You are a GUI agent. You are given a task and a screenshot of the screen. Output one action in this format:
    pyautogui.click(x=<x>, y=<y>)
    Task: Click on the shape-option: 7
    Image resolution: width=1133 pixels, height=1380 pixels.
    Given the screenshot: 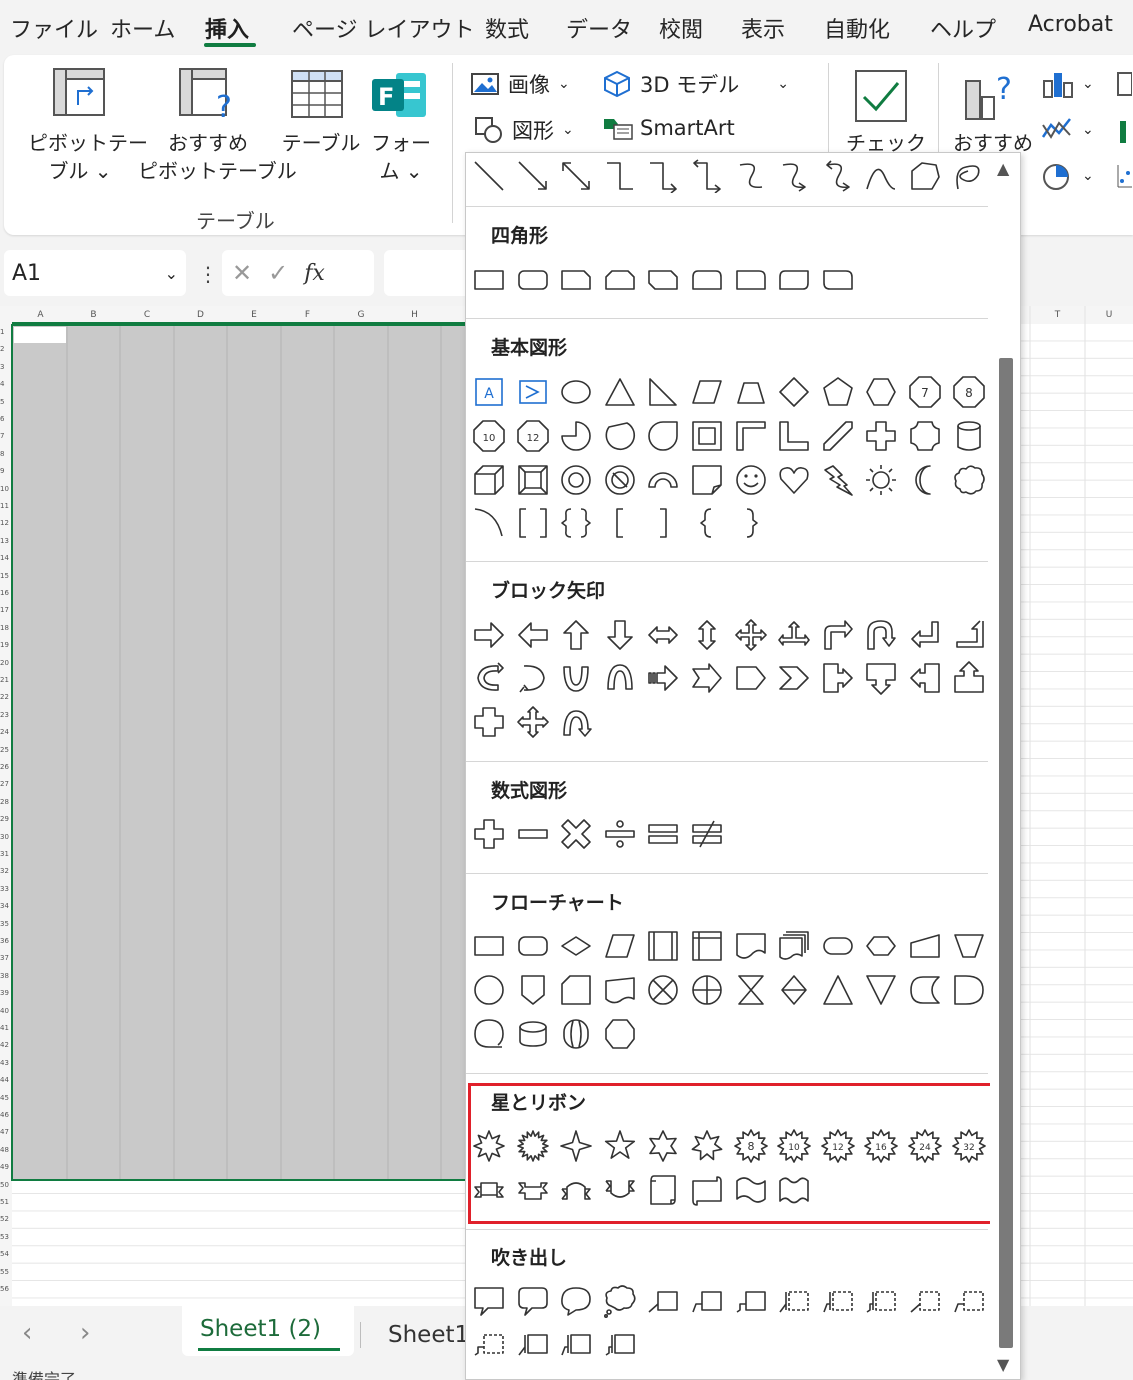 What is the action you would take?
    pyautogui.click(x=925, y=392)
    